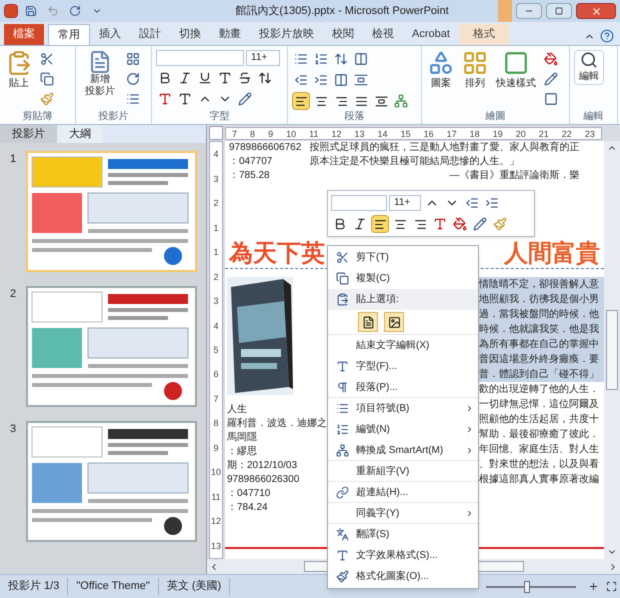 The height and width of the screenshot is (598, 620). Describe the element at coordinates (539, 435) in the screenshot. I see `article-text: 幫助．最後卻療癒了彼此．` at that location.